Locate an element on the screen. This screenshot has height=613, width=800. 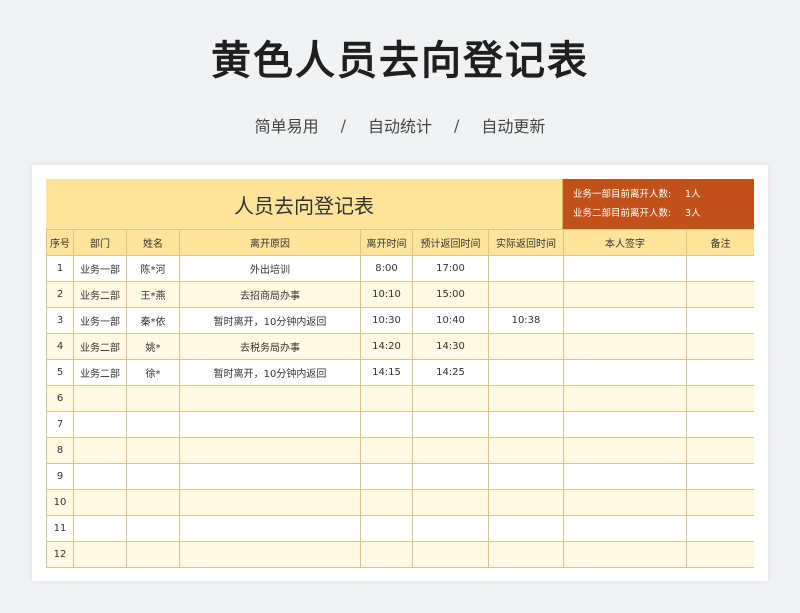
leave-time-cell: 10:10 is located at coordinates (386, 294).